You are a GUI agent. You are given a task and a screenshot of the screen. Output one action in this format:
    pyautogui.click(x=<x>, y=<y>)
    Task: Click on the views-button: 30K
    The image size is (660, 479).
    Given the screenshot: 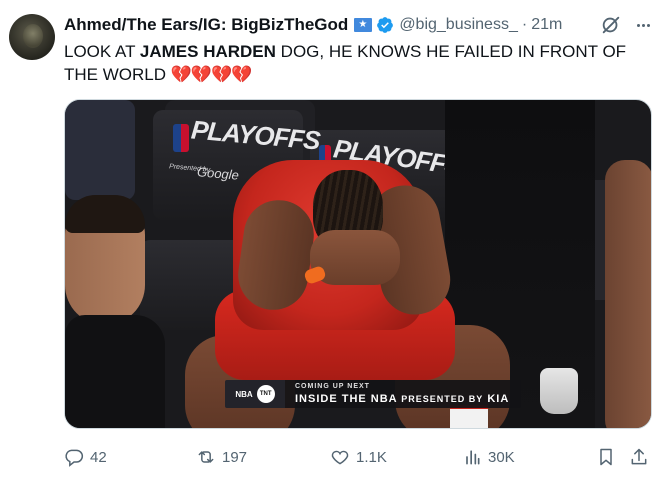 What is the action you would take?
    pyautogui.click(x=488, y=457)
    